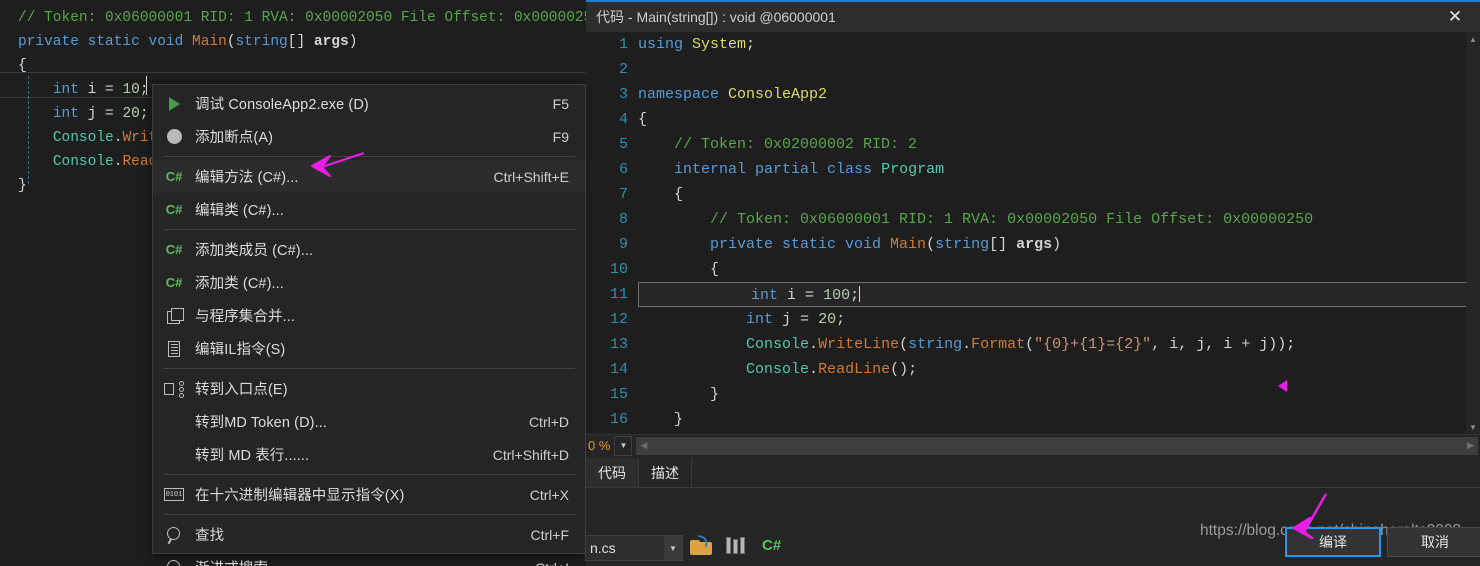  I want to click on editor-line-text: internal partial class Program, so click(791, 169).